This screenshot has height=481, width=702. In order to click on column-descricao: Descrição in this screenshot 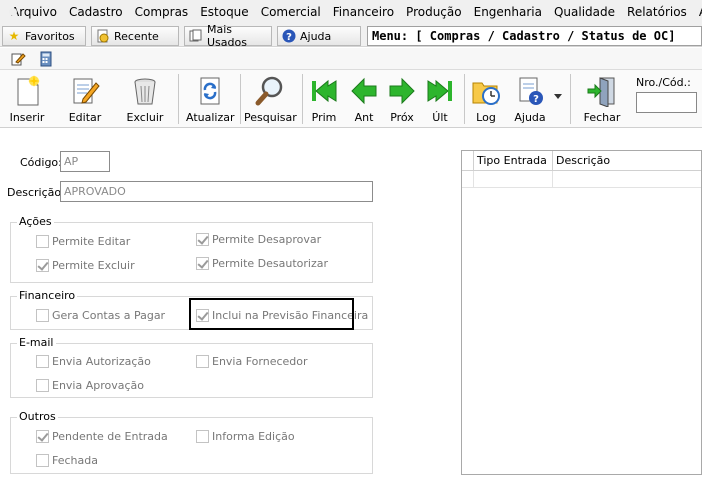, I will do `click(627, 161)`.